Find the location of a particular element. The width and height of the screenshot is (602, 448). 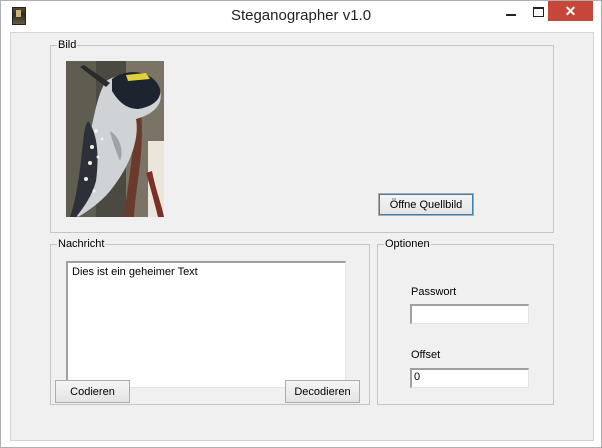

password-label: Passwort is located at coordinates (434, 292).